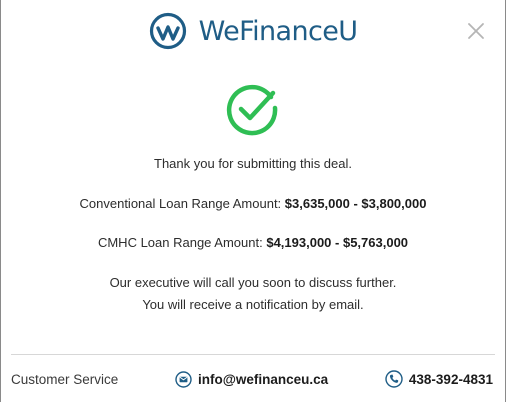 The height and width of the screenshot is (403, 508). Describe the element at coordinates (182, 203) in the screenshot. I see `conventional-loan-label: Conventional Loan Range Amount:` at that location.